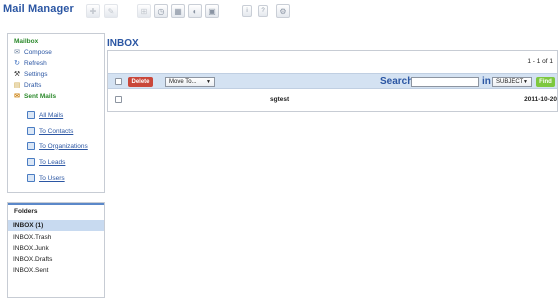 The height and width of the screenshot is (300, 560). Describe the element at coordinates (46, 162) in the screenshot. I see `to-leads-link: To Leads` at that location.